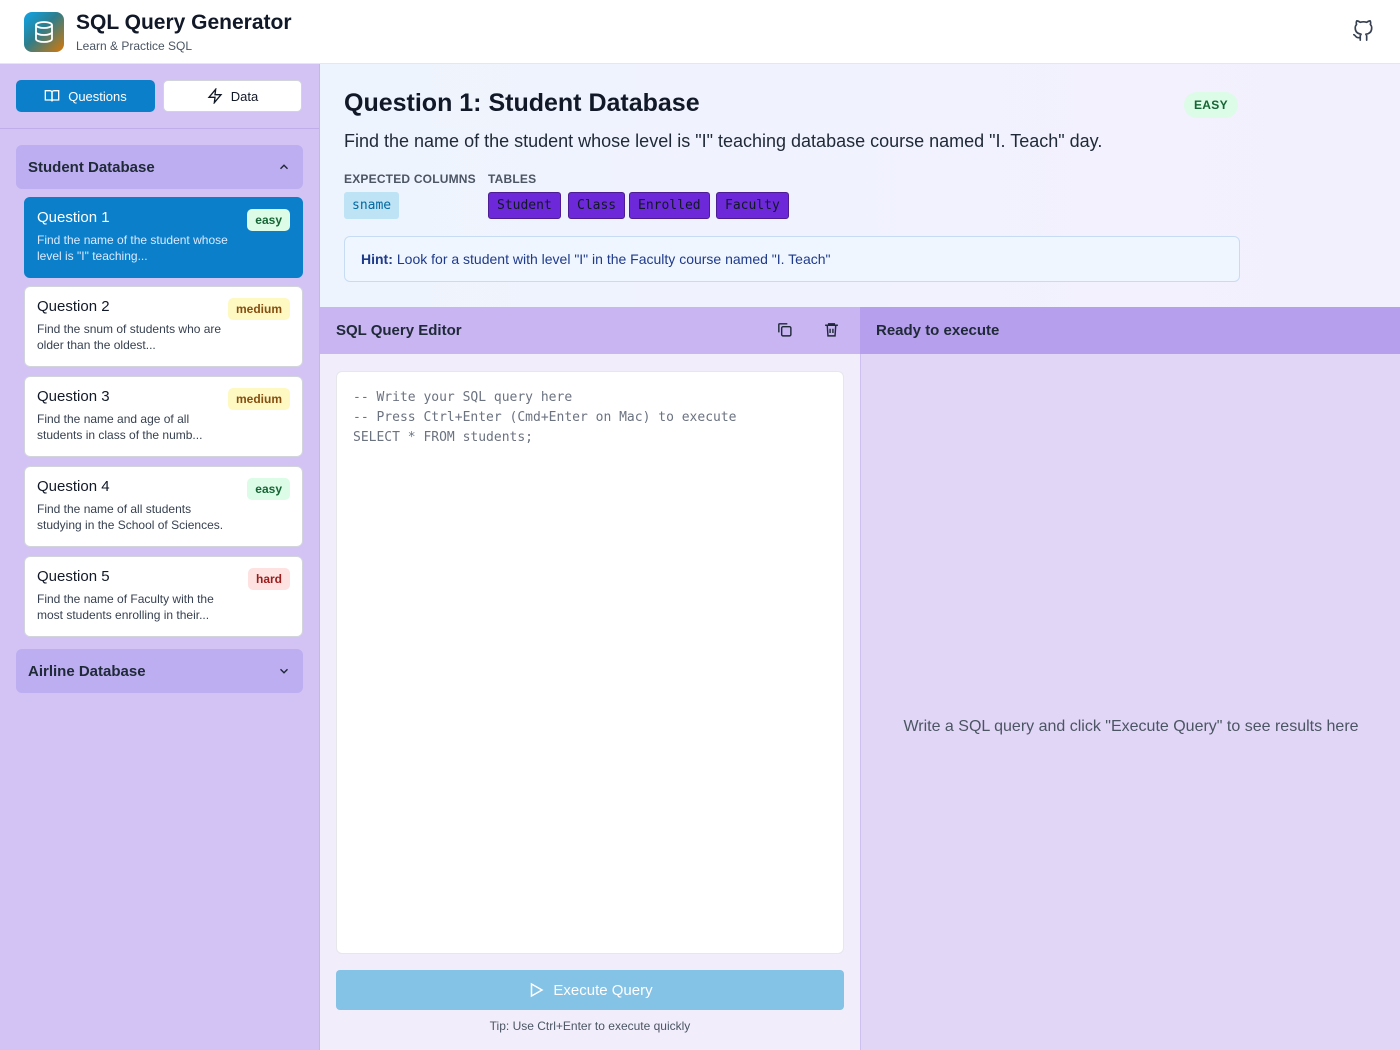  What do you see at coordinates (87, 671) in the screenshot?
I see `group-label: Airline Database` at bounding box center [87, 671].